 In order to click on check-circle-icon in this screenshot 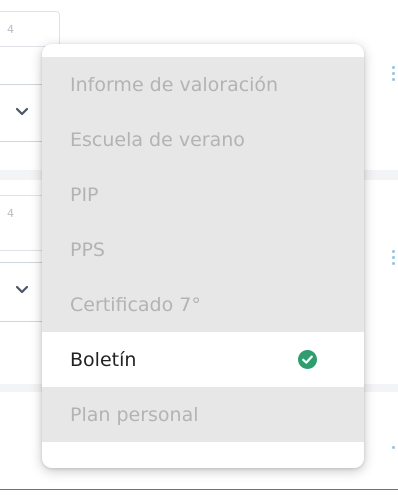, I will do `click(307, 359)`.